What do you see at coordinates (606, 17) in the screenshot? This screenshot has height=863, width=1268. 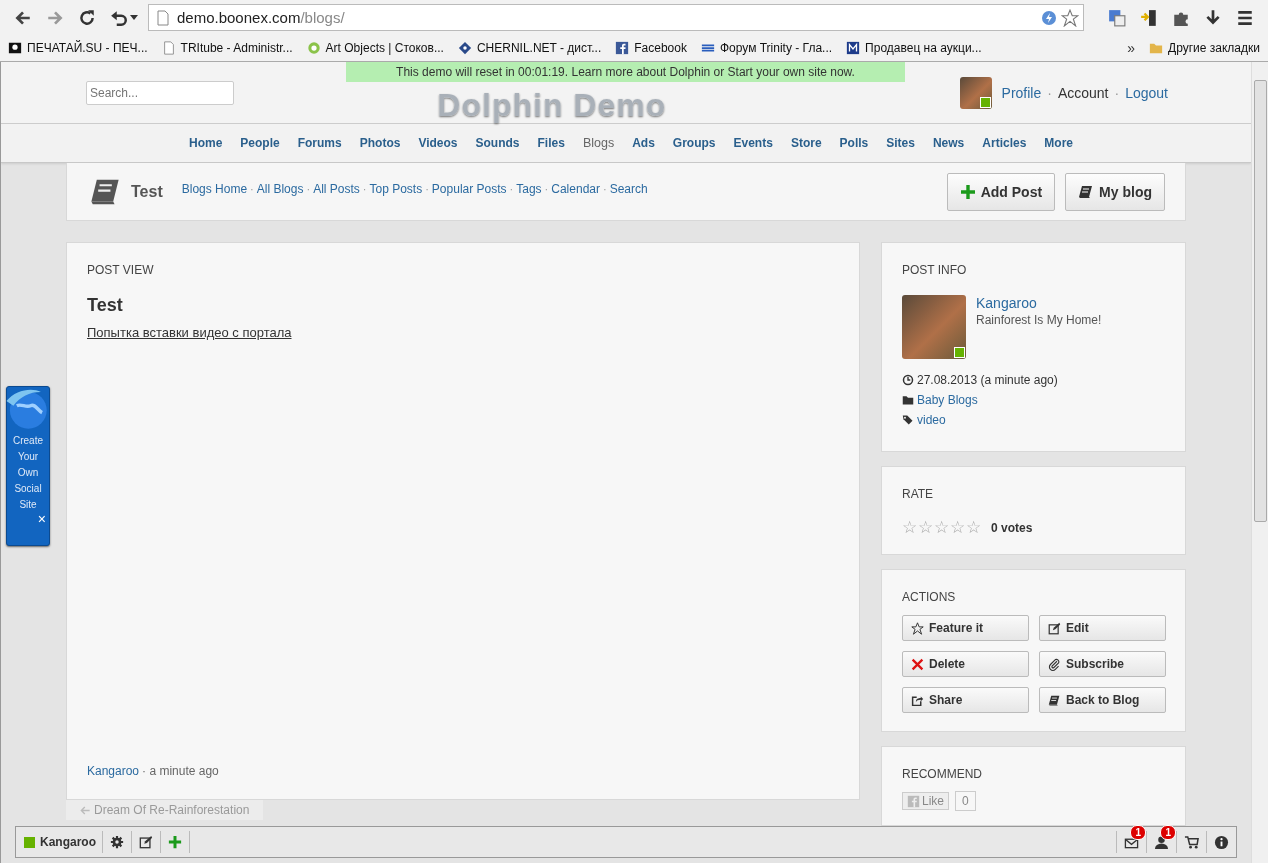 I see `url-text: demo.boonex.com/blogs/` at bounding box center [606, 17].